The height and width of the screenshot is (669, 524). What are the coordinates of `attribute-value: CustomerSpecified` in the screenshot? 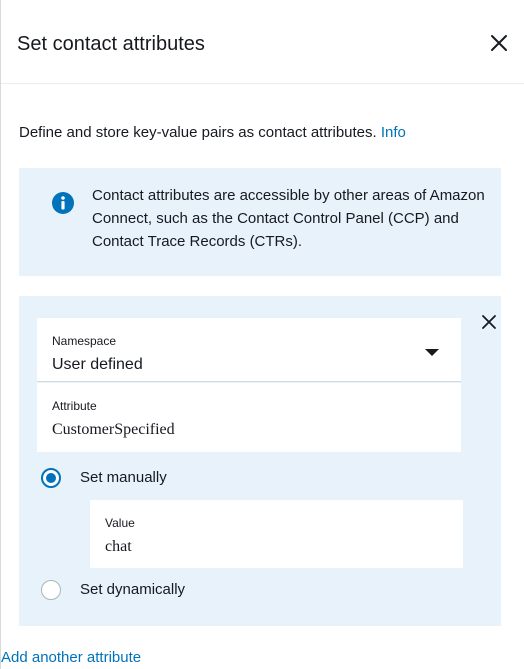 It's located at (113, 430).